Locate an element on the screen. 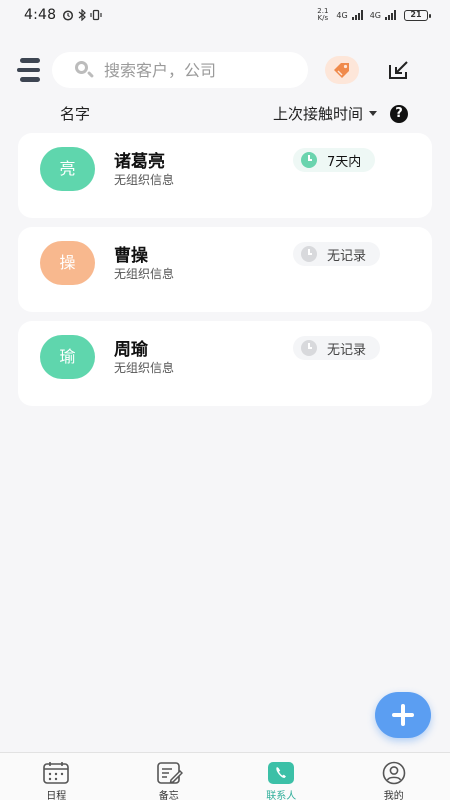 This screenshot has width=450, height=800. alarm-icon is located at coordinates (68, 15).